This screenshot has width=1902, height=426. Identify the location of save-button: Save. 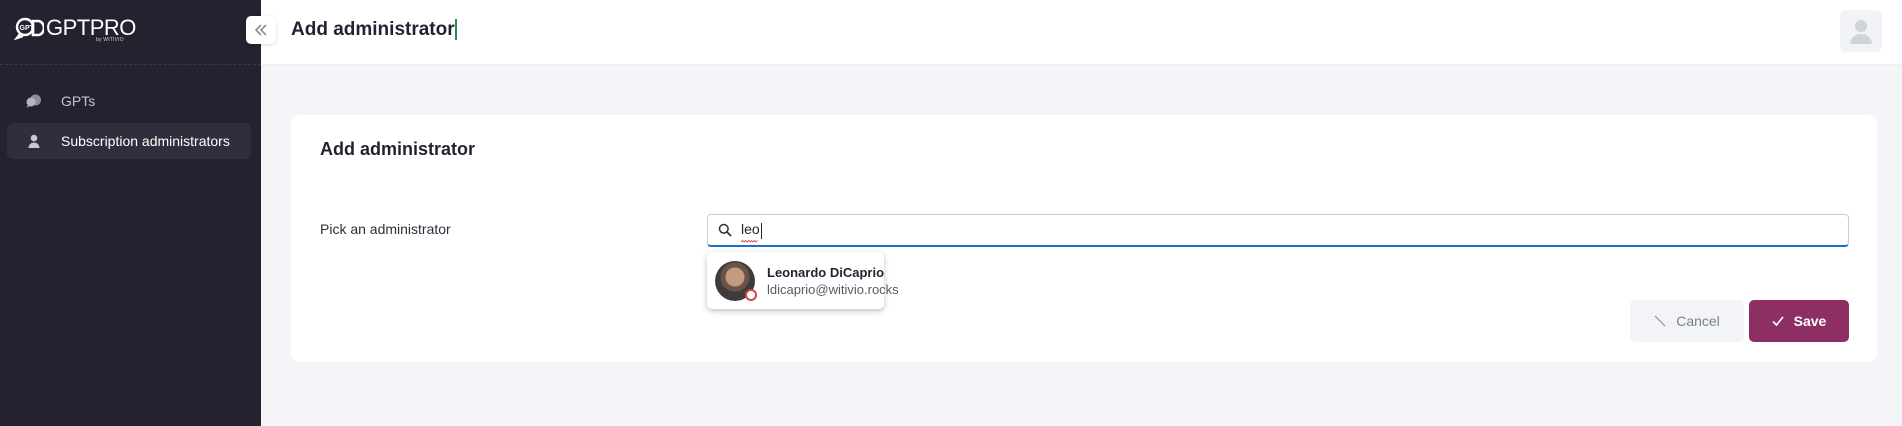
(1799, 321).